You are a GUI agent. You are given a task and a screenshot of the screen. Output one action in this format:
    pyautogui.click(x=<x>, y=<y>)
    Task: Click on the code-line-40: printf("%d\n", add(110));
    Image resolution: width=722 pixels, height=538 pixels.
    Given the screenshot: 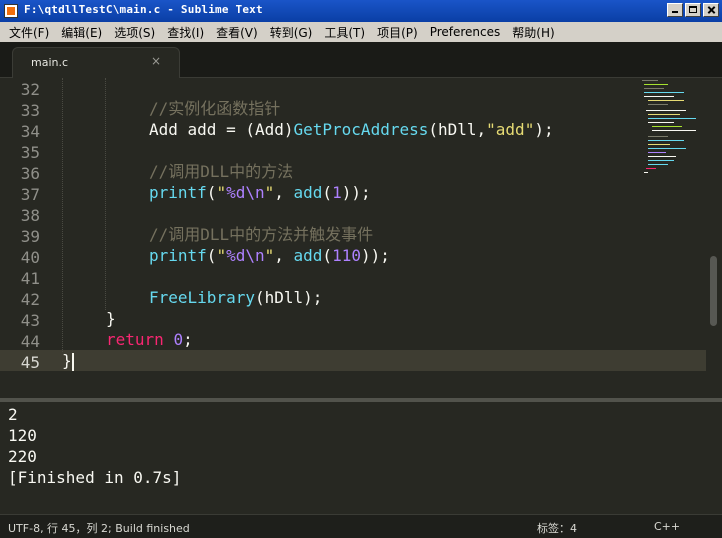 What is the action you would take?
    pyautogui.click(x=269, y=255)
    